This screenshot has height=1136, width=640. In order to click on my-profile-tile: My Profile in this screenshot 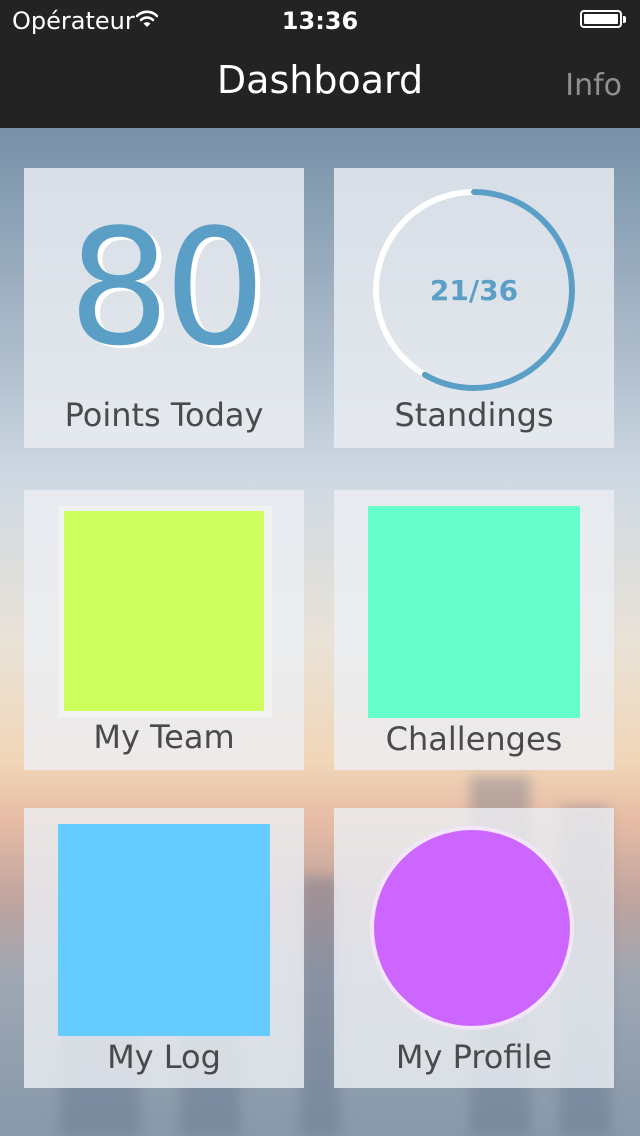, I will do `click(474, 948)`.